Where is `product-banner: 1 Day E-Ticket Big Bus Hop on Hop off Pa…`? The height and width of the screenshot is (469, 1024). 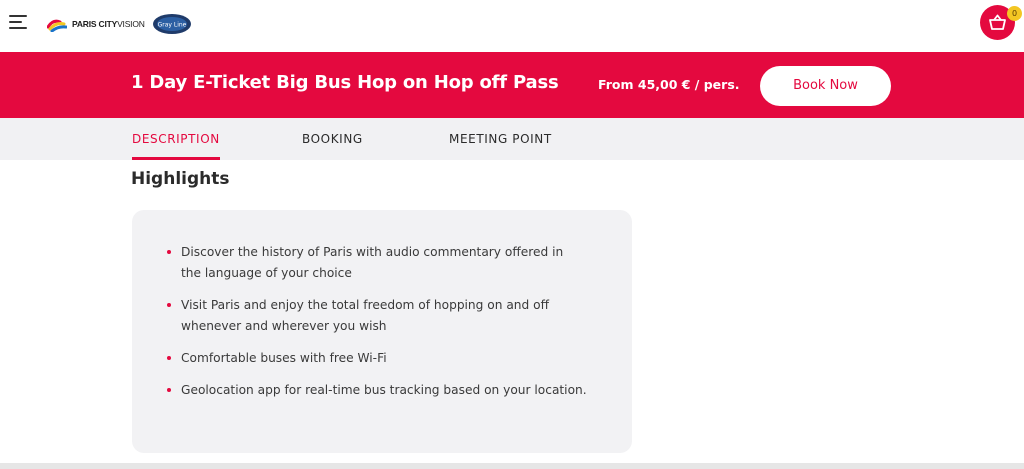
product-banner: 1 Day E-Ticket Big Bus Hop on Hop off Pa… is located at coordinates (512, 85).